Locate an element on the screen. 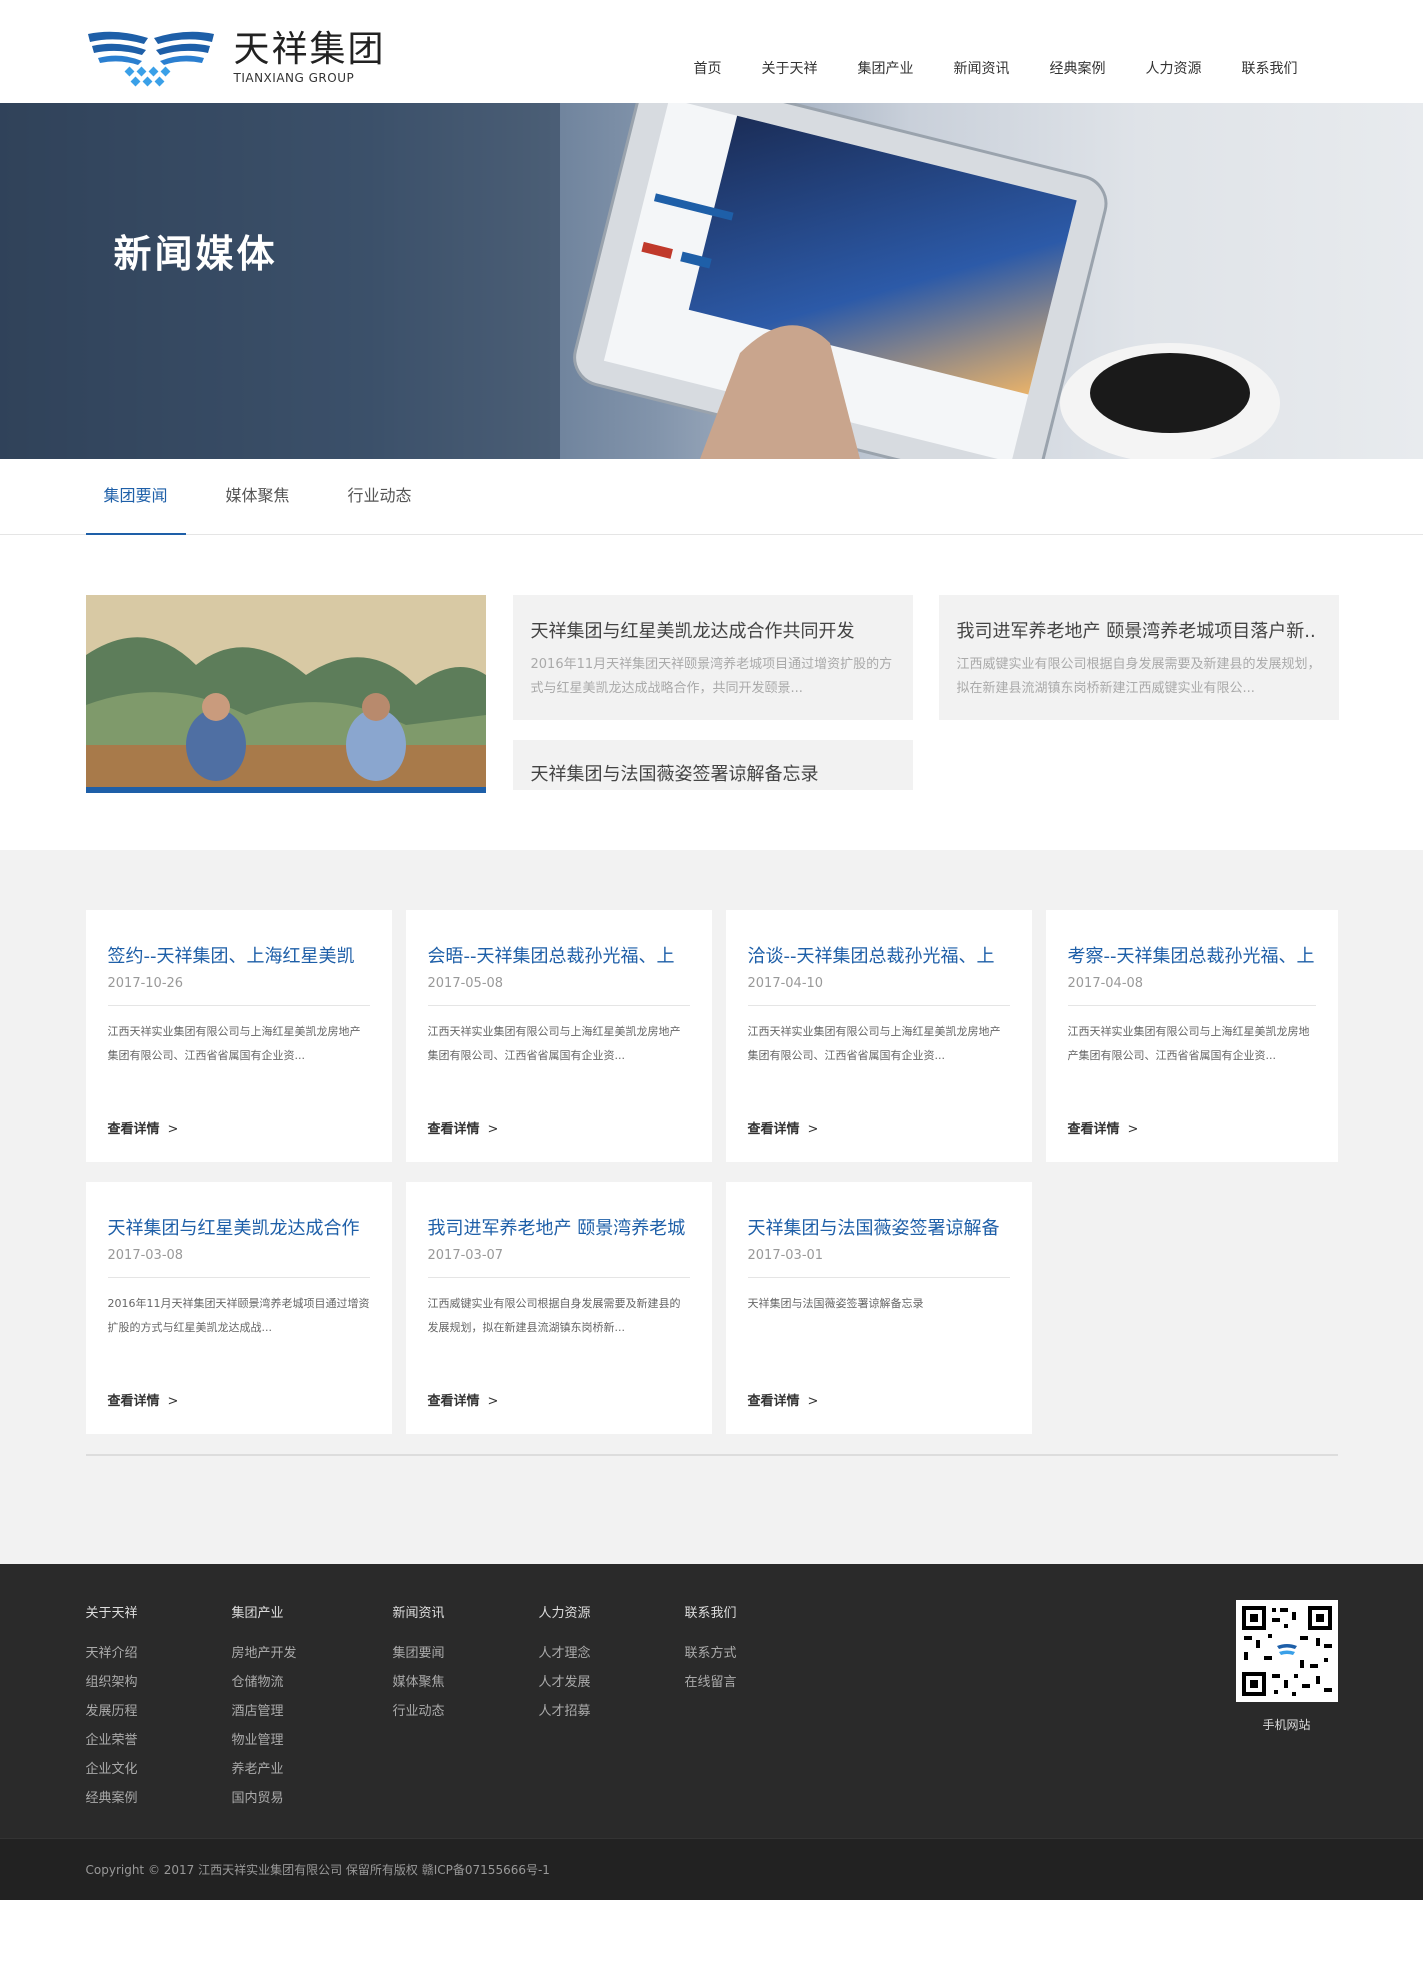 This screenshot has width=1423, height=1978. nav-item-news: 新闻资讯 is located at coordinates (982, 68).